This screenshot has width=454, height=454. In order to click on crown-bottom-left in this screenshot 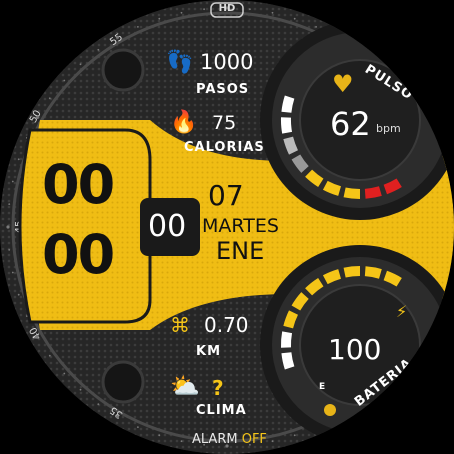, I will do `click(123, 382)`.